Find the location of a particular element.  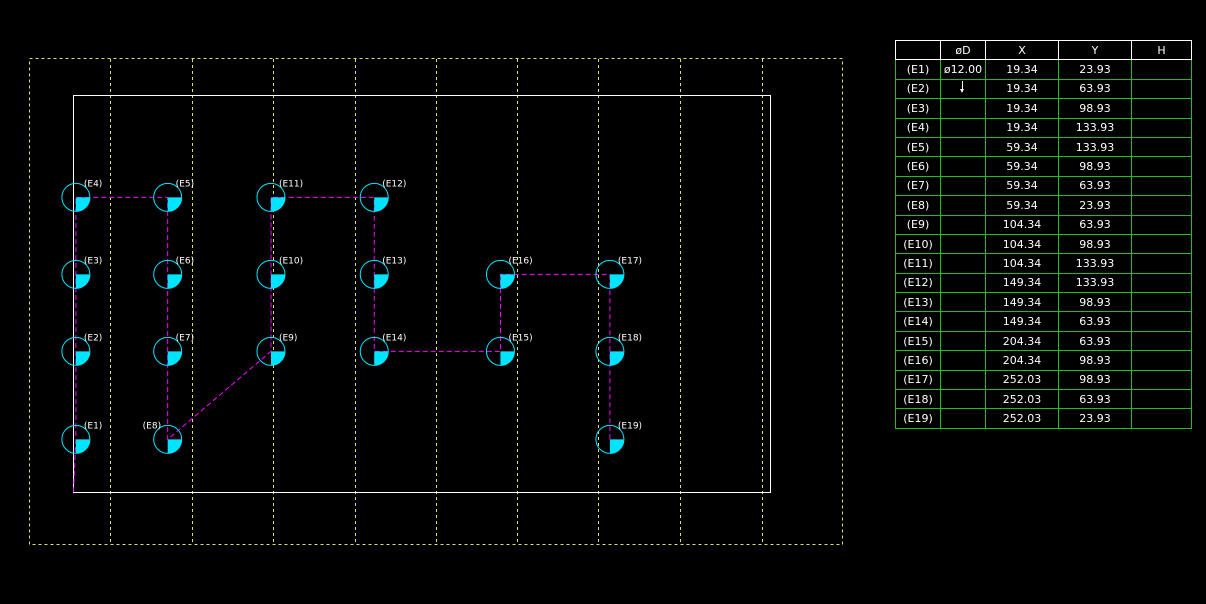

hole-id-cell: (E16) is located at coordinates (918, 360).